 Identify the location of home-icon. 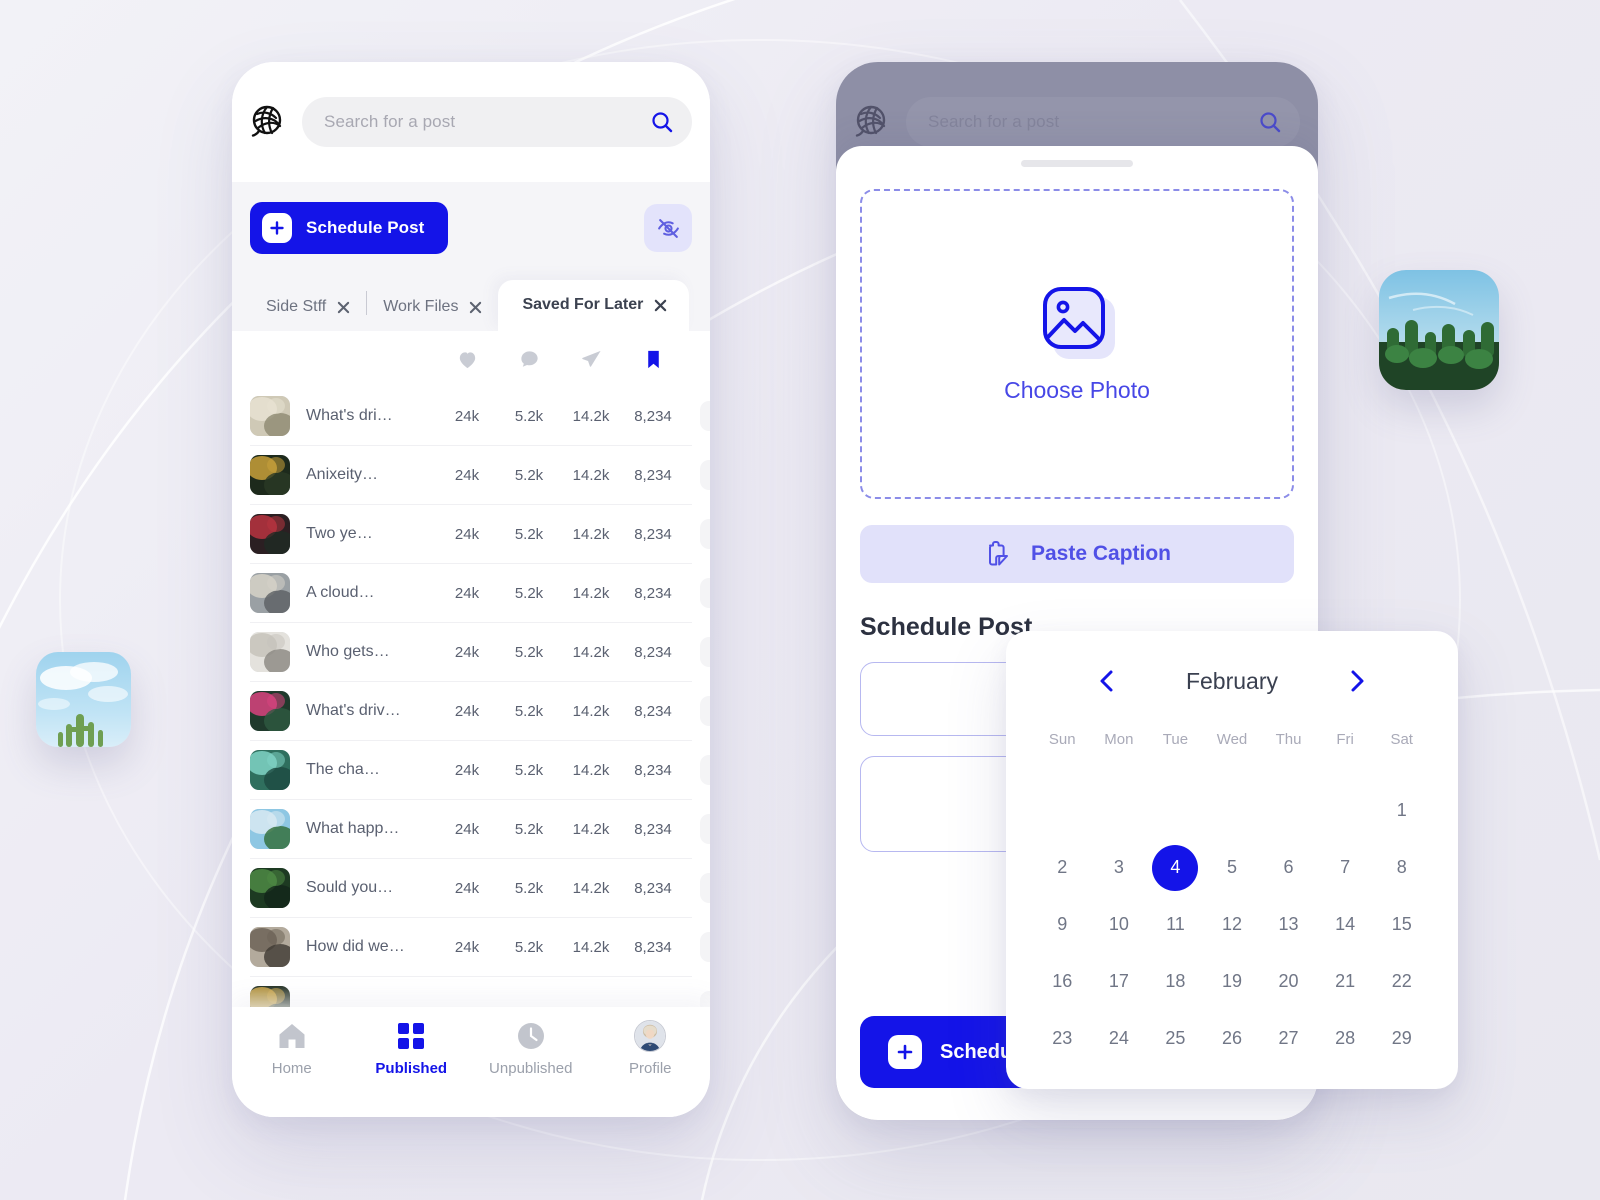
(292, 1036).